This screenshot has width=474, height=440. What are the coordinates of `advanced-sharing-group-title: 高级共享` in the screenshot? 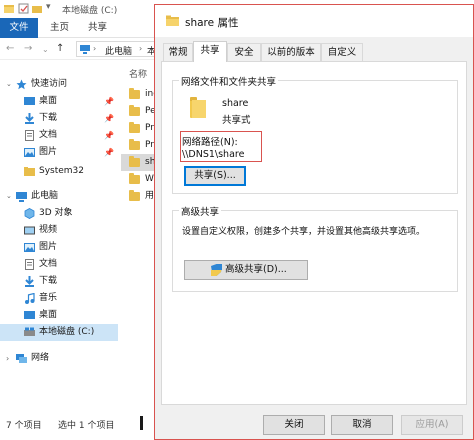 It's located at (200, 211).